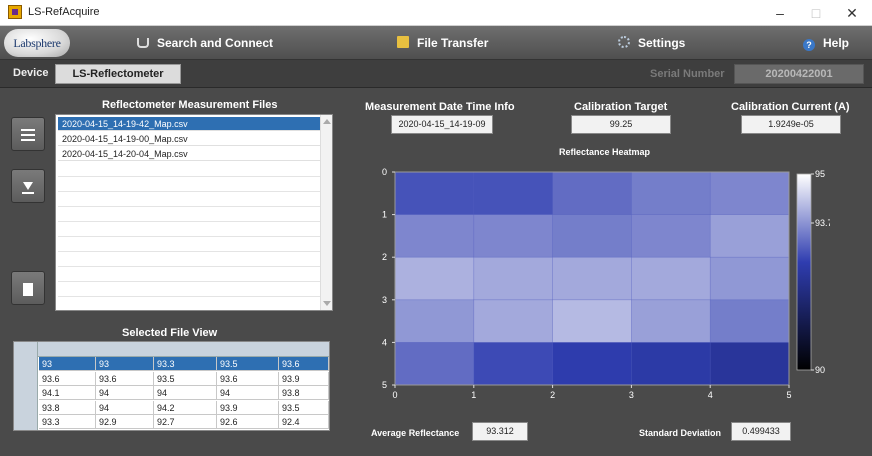 This screenshot has height=456, width=872. I want to click on nav-file-label: File Transfer, so click(453, 43).